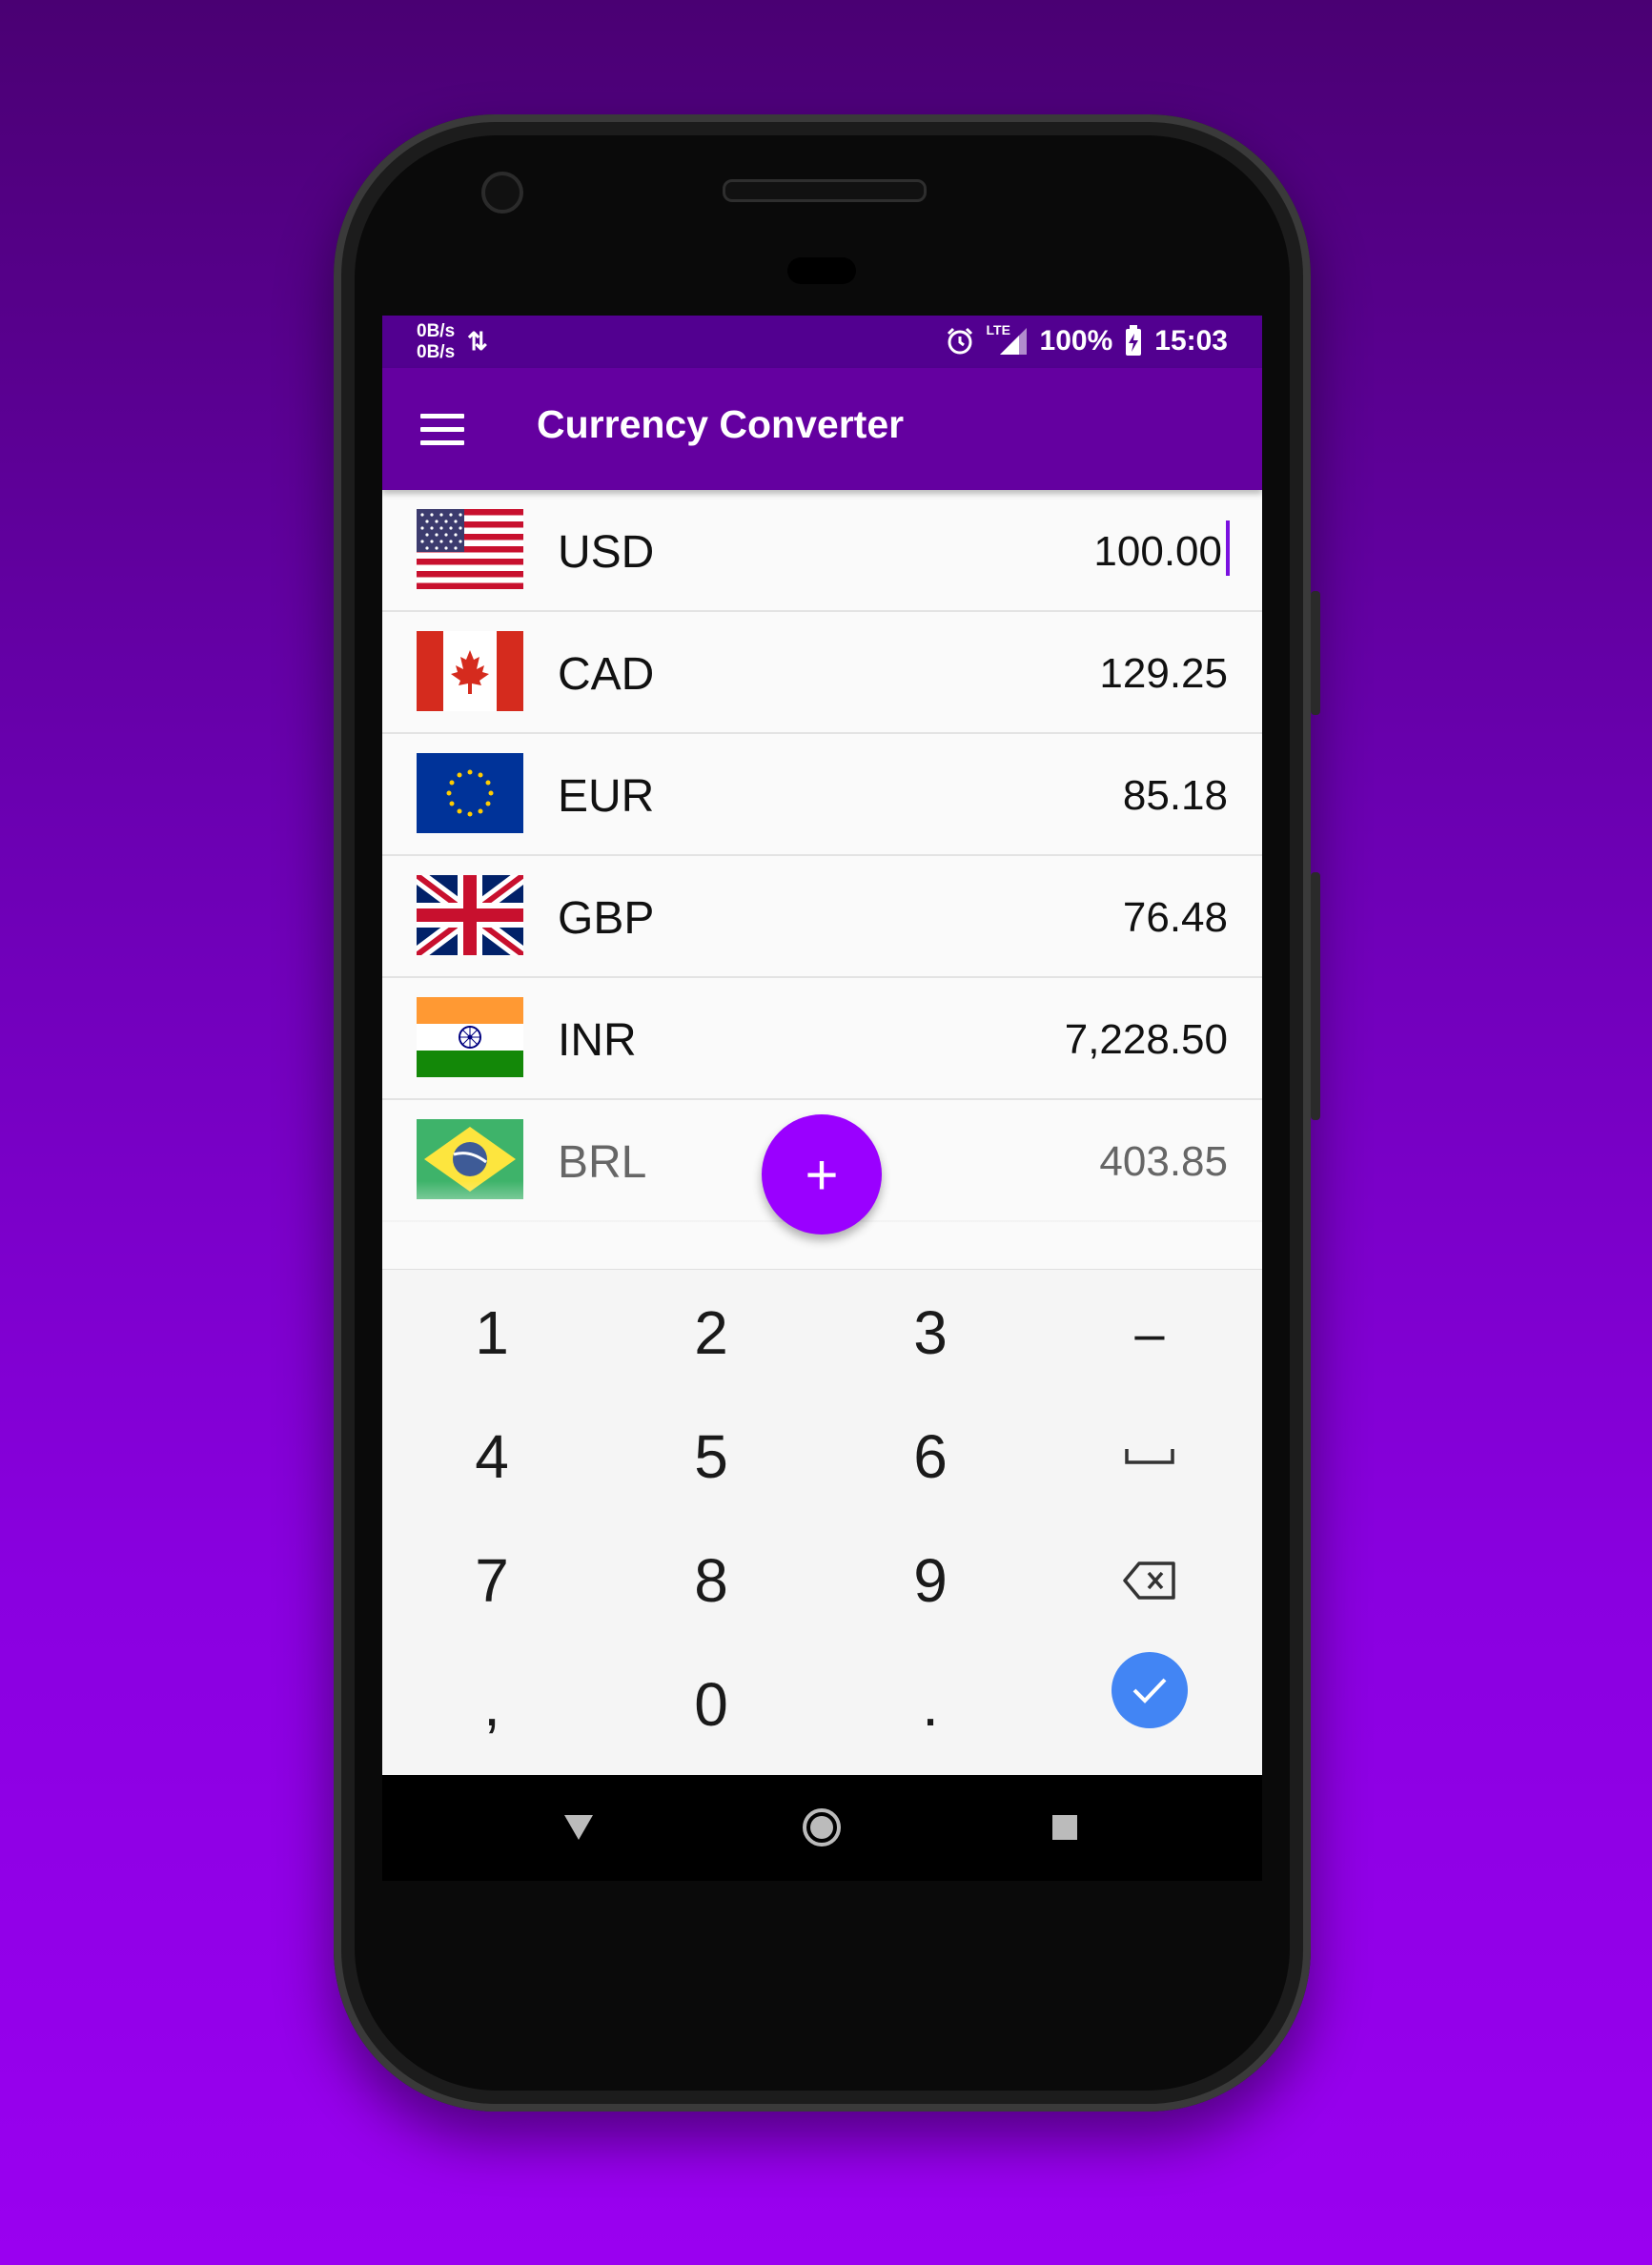 The height and width of the screenshot is (2265, 1652). I want to click on key-9: 9, so click(930, 1581).